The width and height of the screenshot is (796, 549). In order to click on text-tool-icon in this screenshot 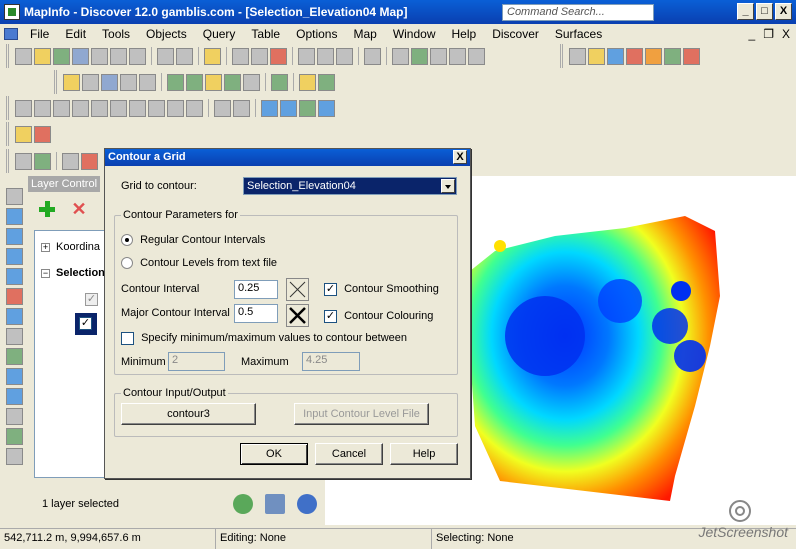, I will do `click(175, 108)`.